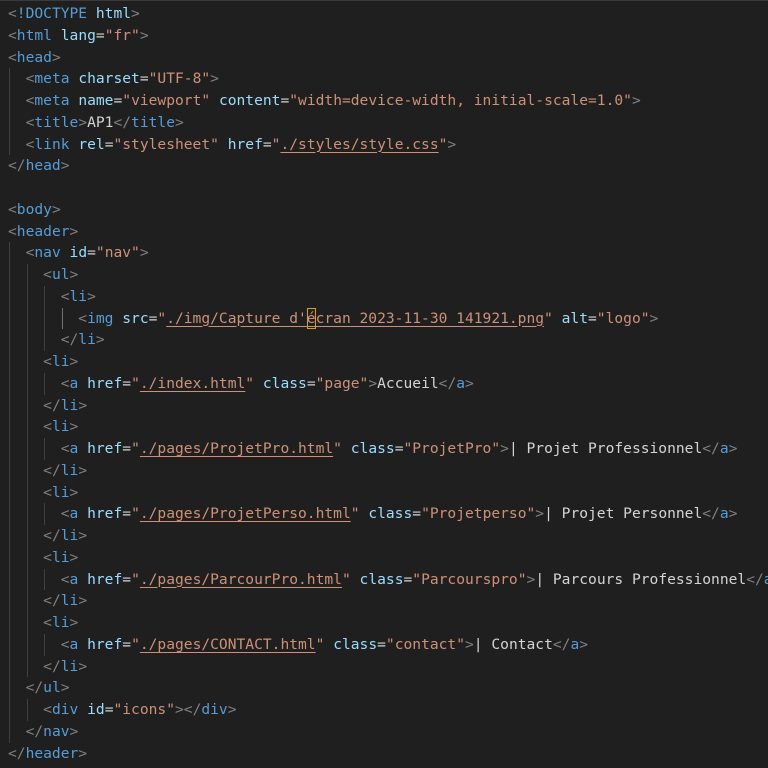 Image resolution: width=768 pixels, height=768 pixels. What do you see at coordinates (359, 144) in the screenshot?
I see `path-link-token: ./styles/style.css` at bounding box center [359, 144].